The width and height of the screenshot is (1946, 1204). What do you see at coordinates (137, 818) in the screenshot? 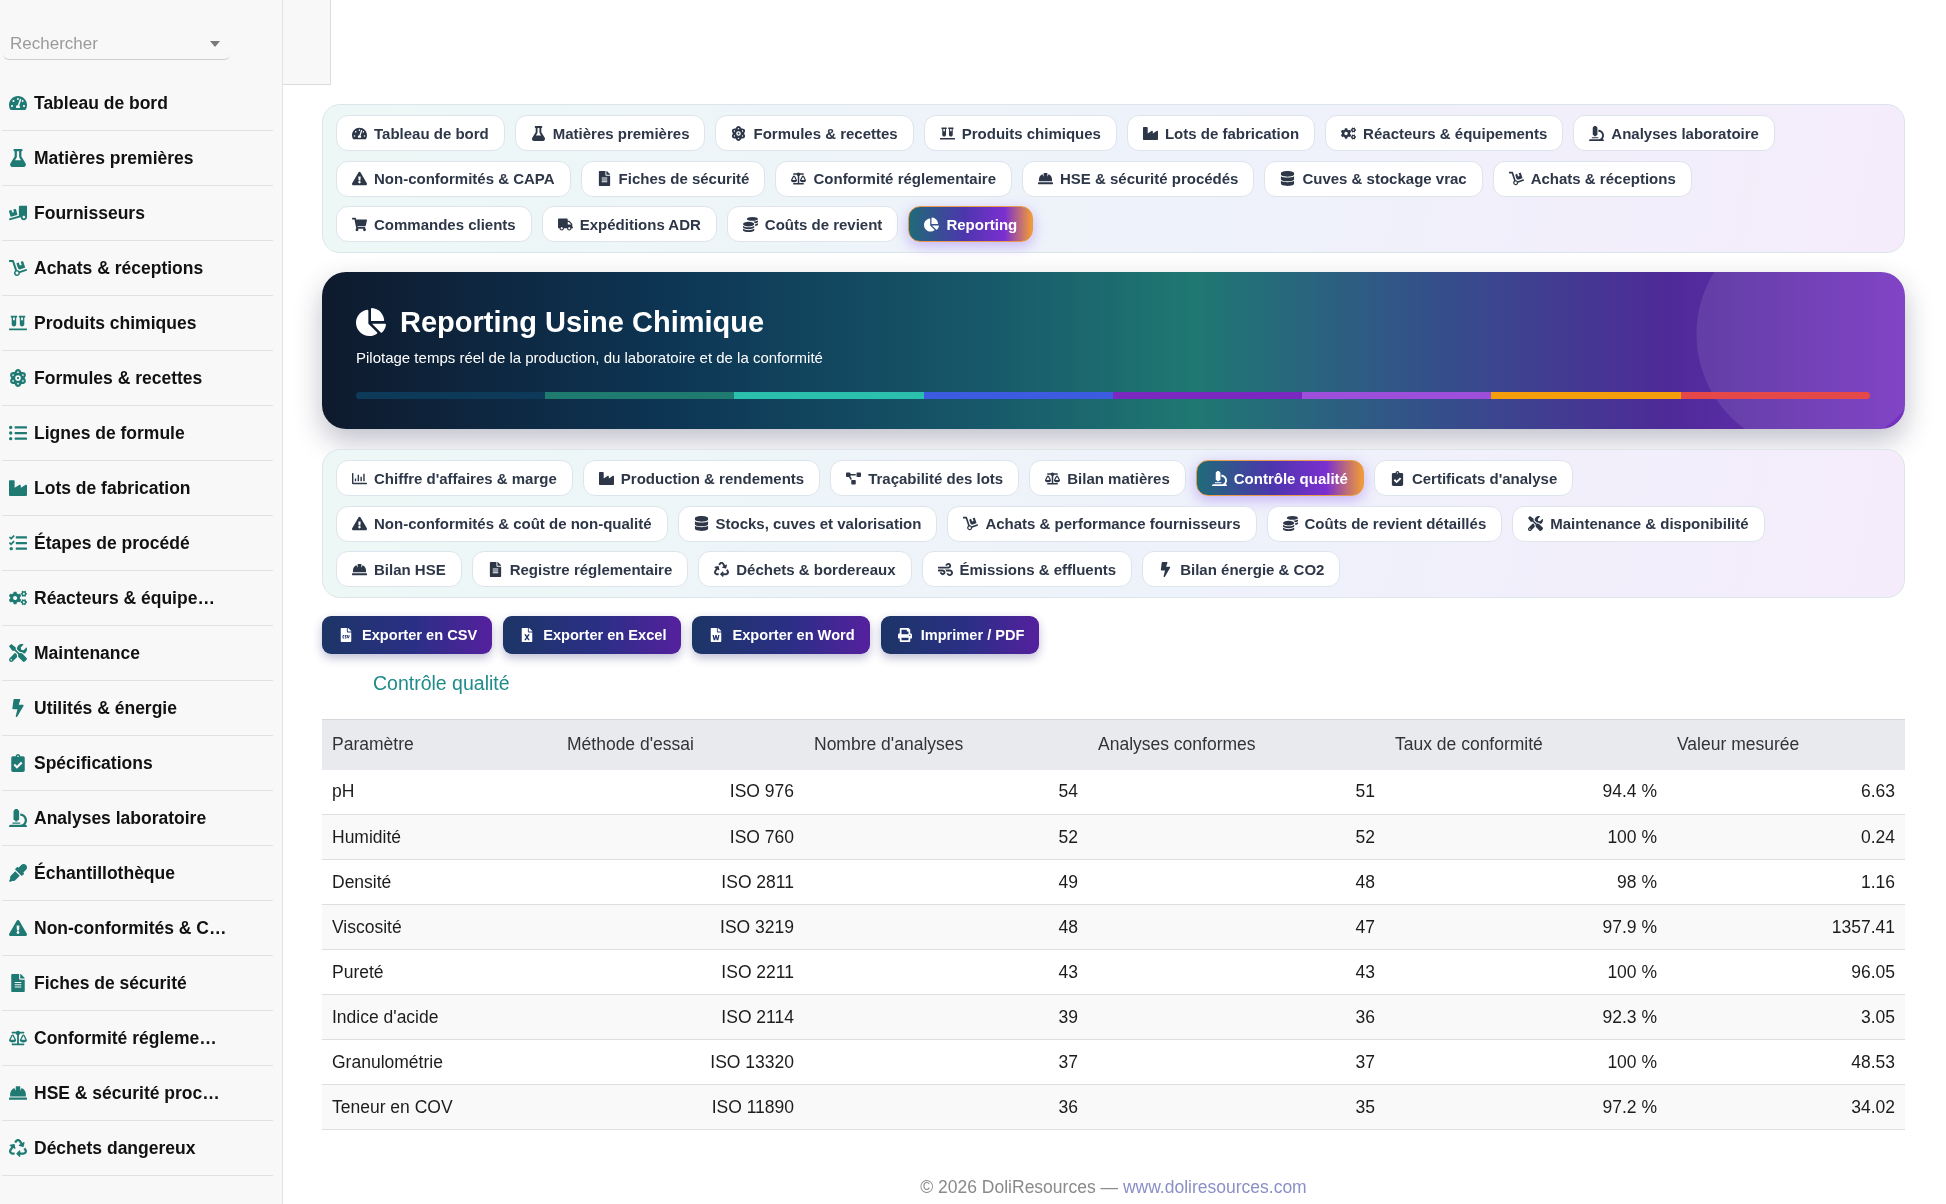
I see `sidebar-item: Analyses laboratoire` at bounding box center [137, 818].